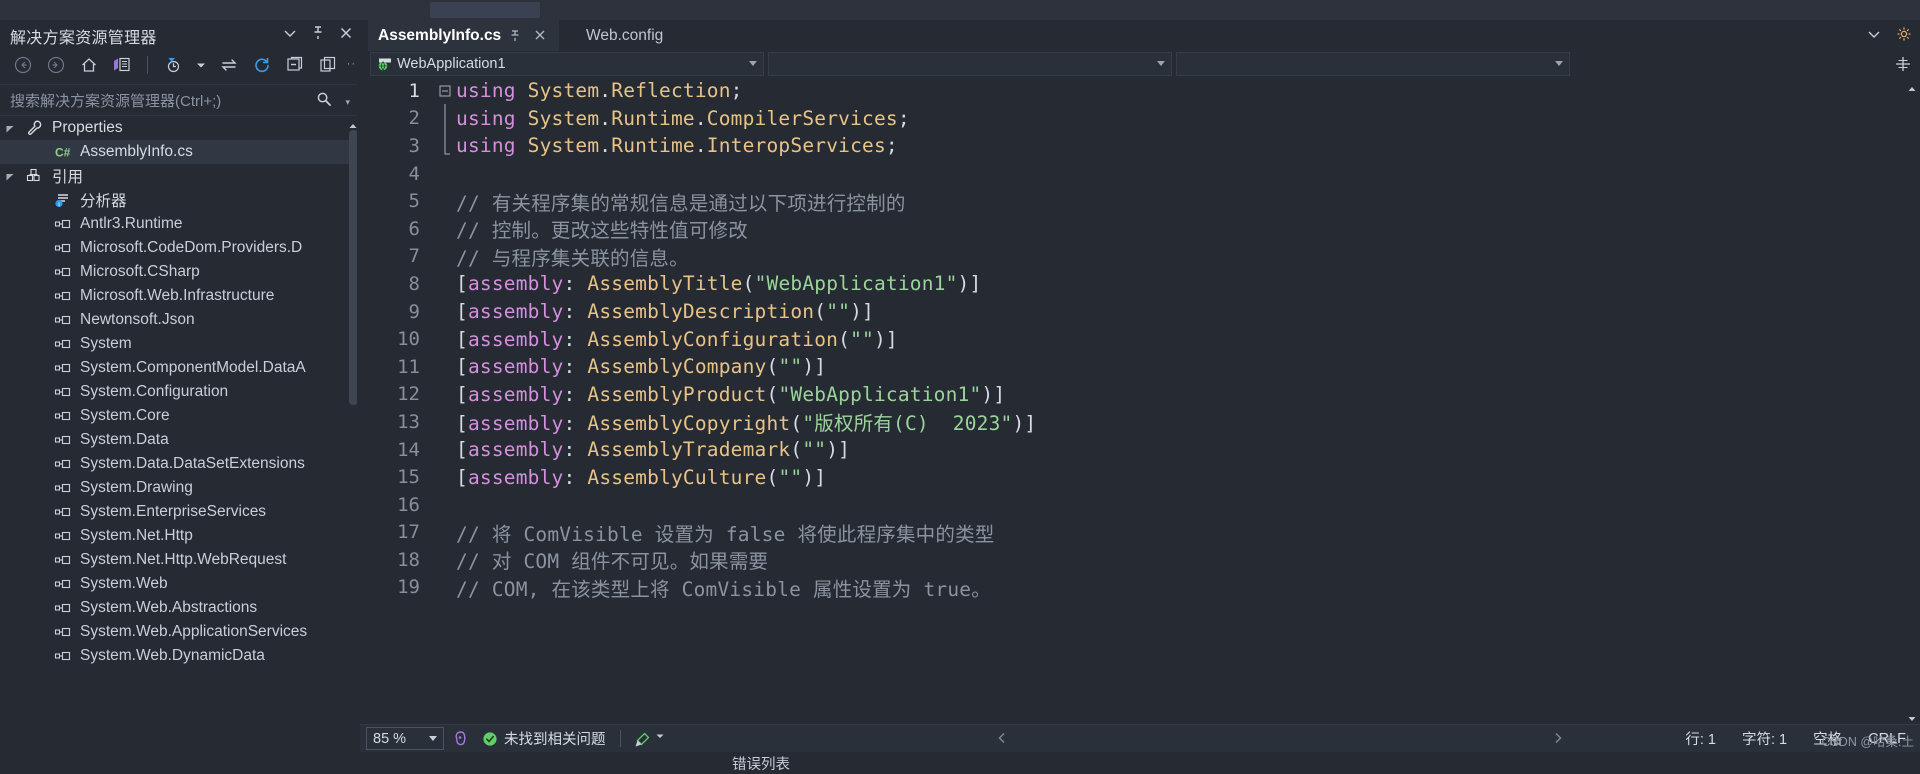  I want to click on search-options-caret-icon: ▾, so click(347, 102).